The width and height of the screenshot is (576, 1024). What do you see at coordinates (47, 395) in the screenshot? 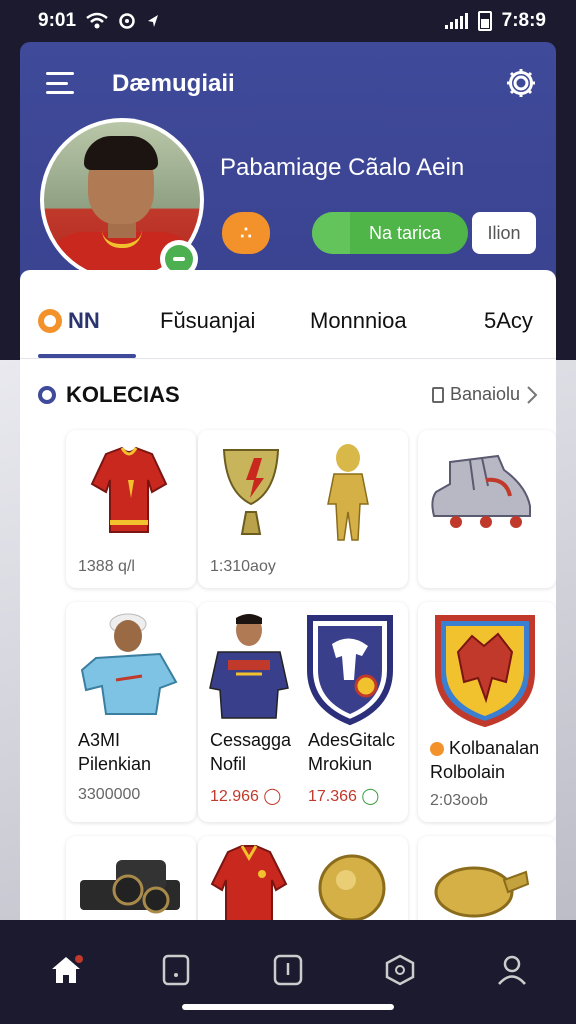
I see `section-icon` at bounding box center [47, 395].